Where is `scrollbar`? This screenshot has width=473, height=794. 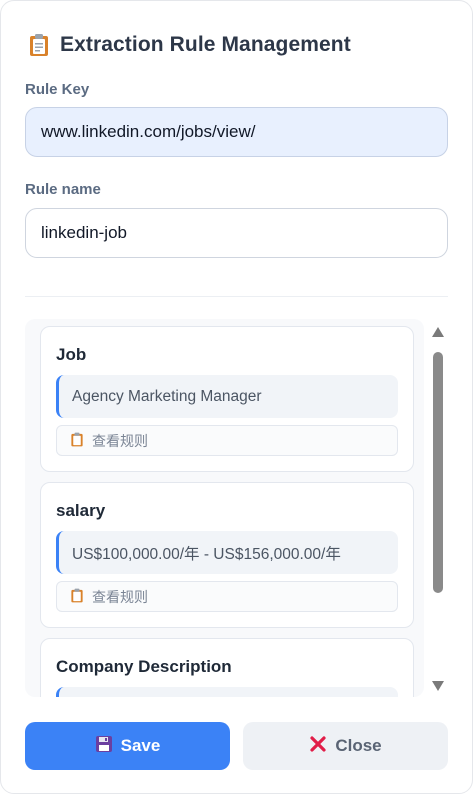
scrollbar is located at coordinates (438, 508).